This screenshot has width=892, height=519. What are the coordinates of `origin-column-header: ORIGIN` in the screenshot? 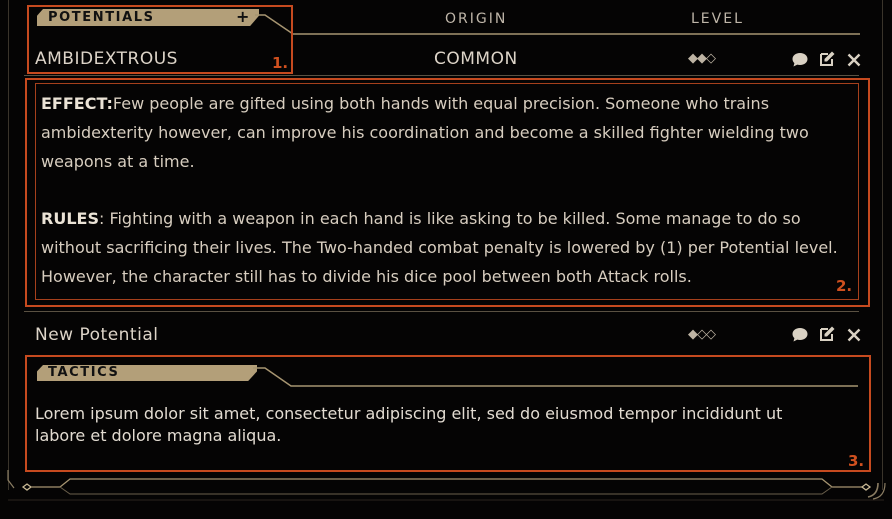 It's located at (476, 19).